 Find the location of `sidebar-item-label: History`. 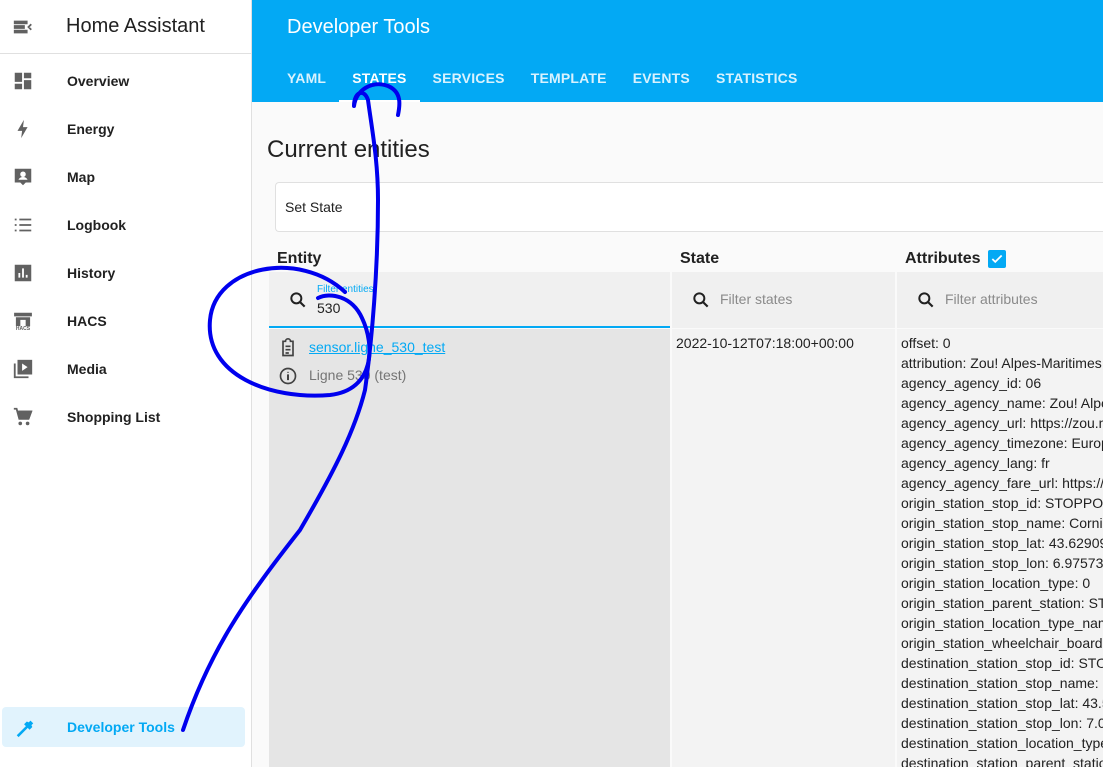

sidebar-item-label: History is located at coordinates (91, 273).